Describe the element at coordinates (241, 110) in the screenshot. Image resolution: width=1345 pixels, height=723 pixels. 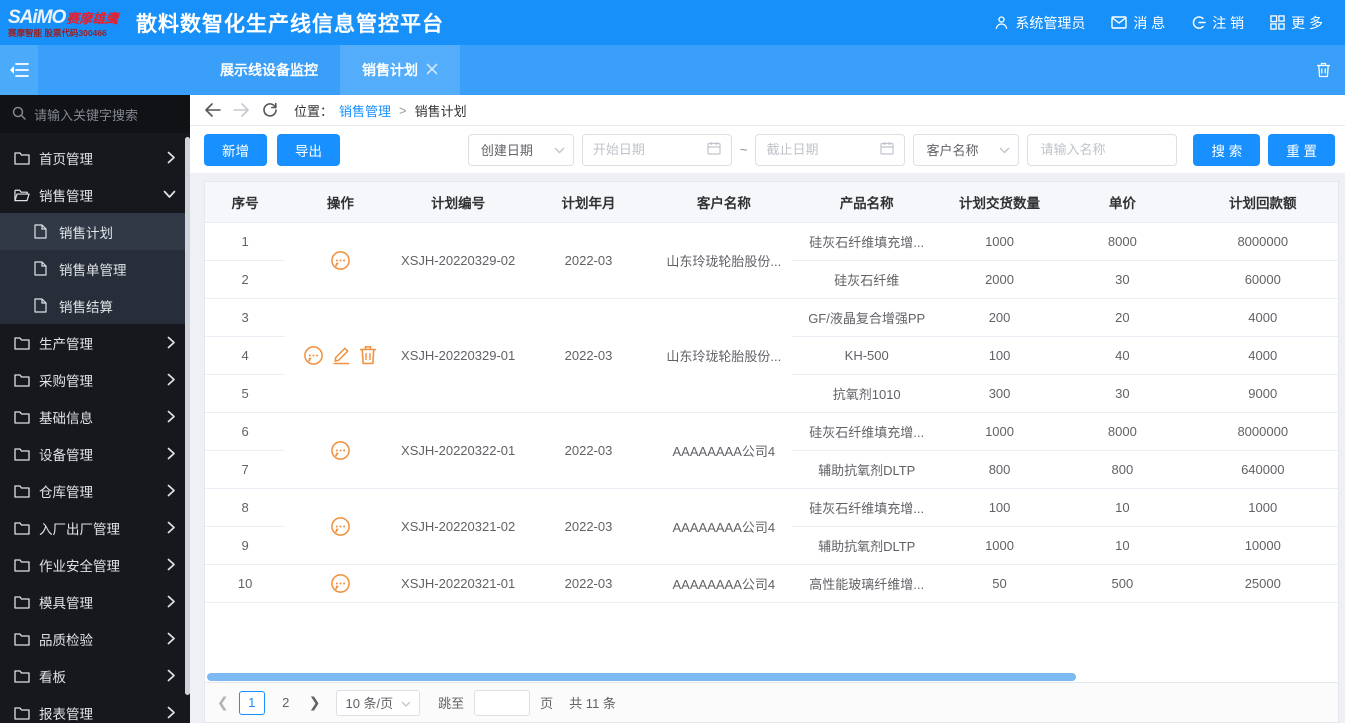
I see `forward-arrow-icon` at that location.